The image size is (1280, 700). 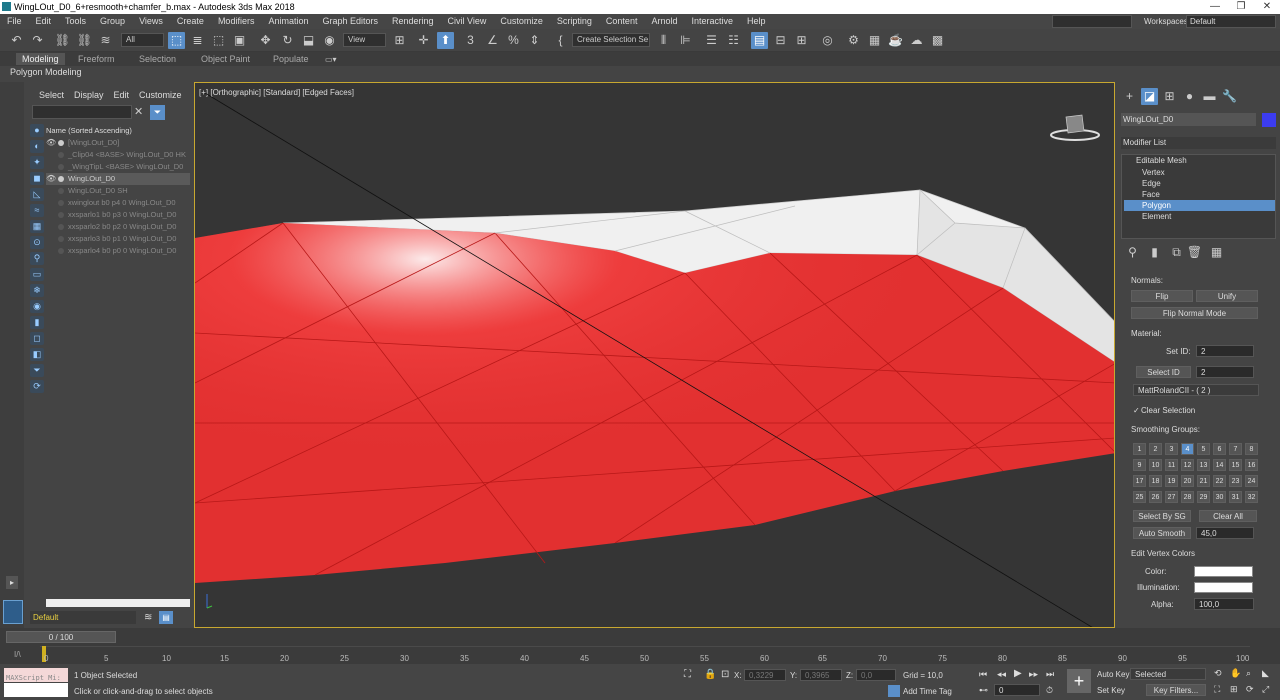 I want to click on sg-button: 7, so click(x=1235, y=449).